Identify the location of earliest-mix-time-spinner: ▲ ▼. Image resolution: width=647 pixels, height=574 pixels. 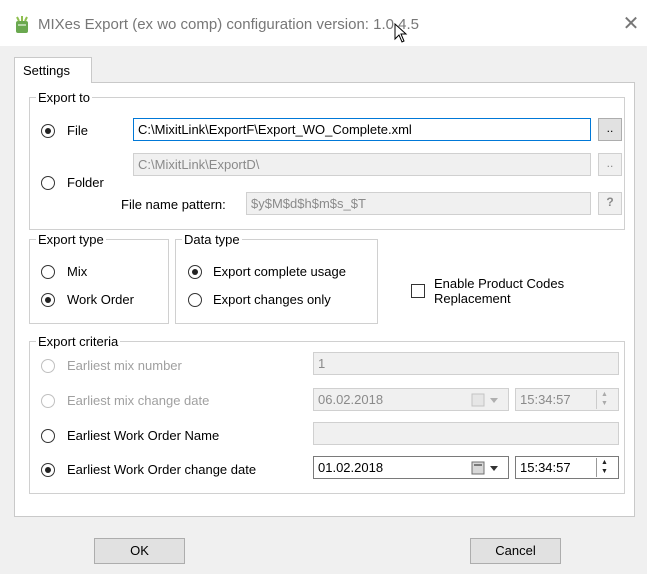
(604, 399).